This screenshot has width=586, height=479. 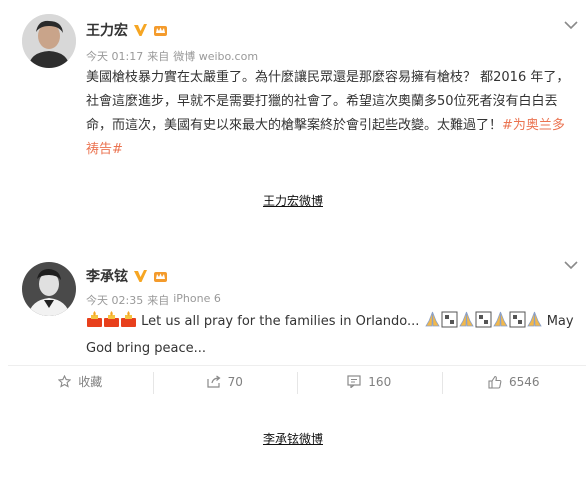 What do you see at coordinates (524, 381) in the screenshot?
I see `like-count: 6546` at bounding box center [524, 381].